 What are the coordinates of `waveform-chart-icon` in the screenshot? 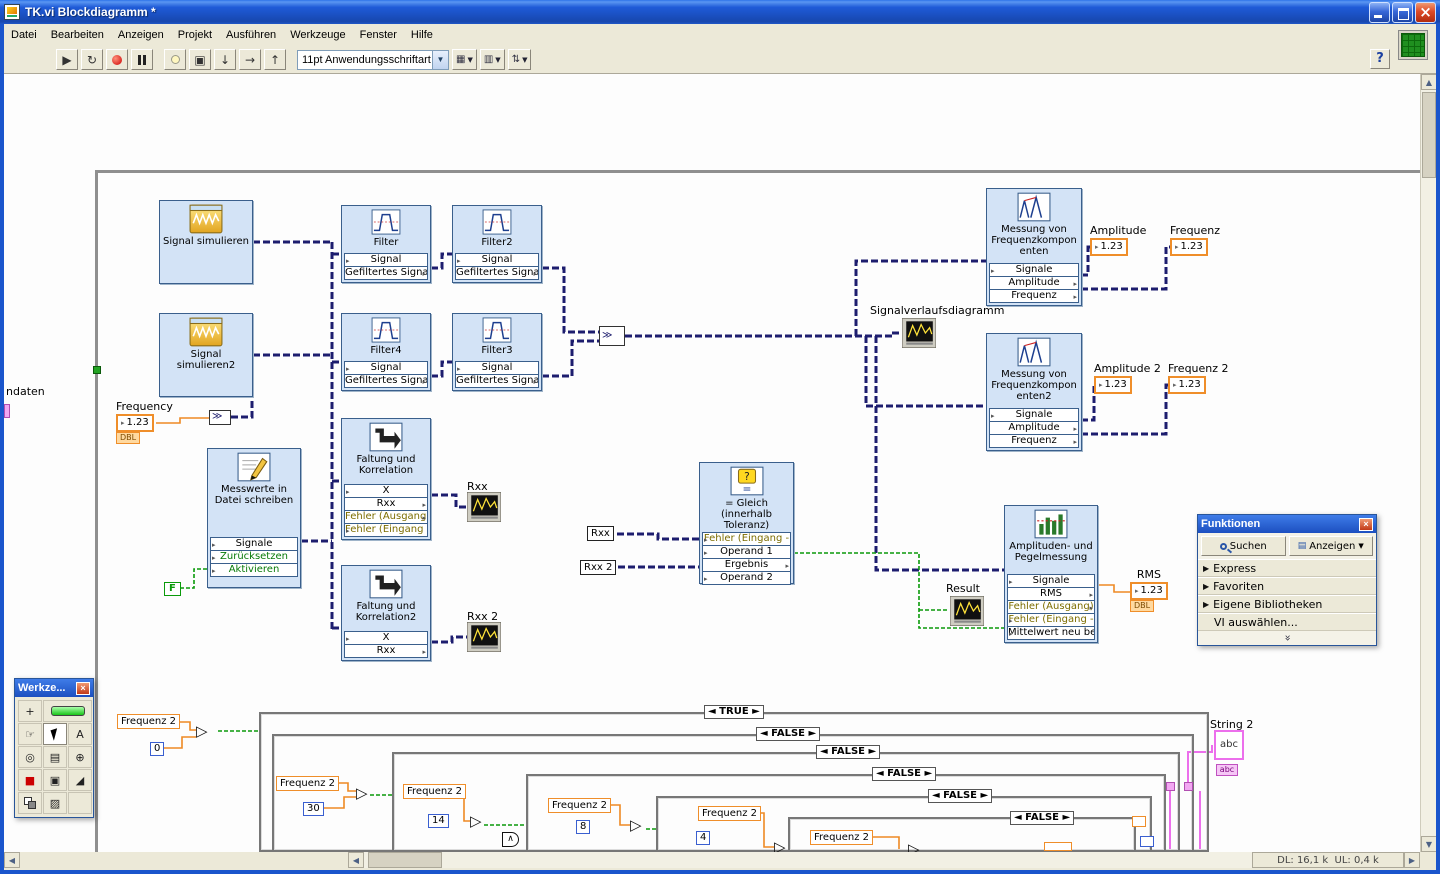 It's located at (919, 333).